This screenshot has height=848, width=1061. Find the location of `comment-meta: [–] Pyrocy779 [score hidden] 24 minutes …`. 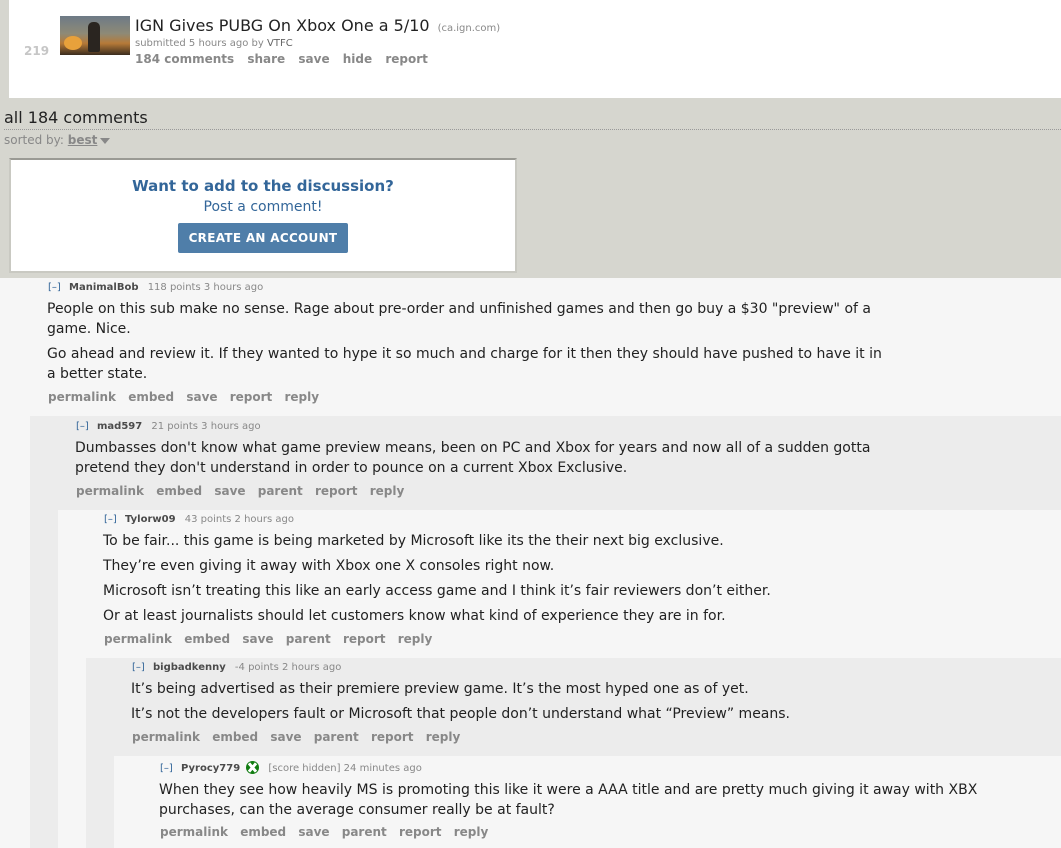

comment-meta: [–] Pyrocy779 [score hidden] 24 minutes … is located at coordinates (590, 767).